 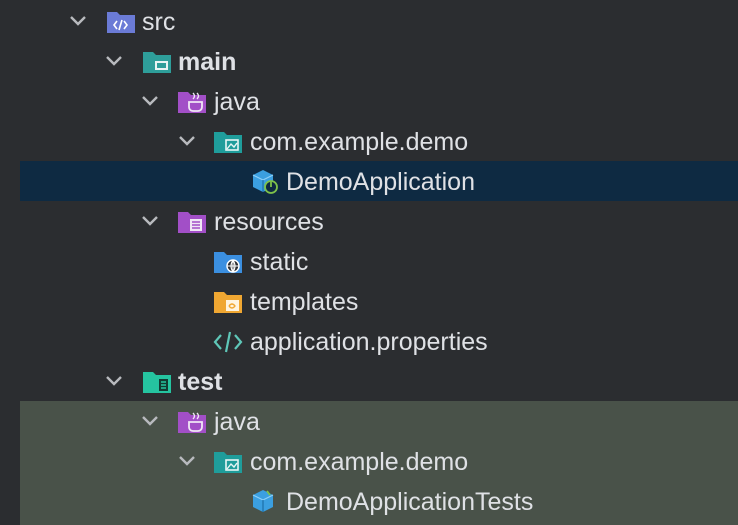 I want to click on java-test-root-icon, so click(x=192, y=422).